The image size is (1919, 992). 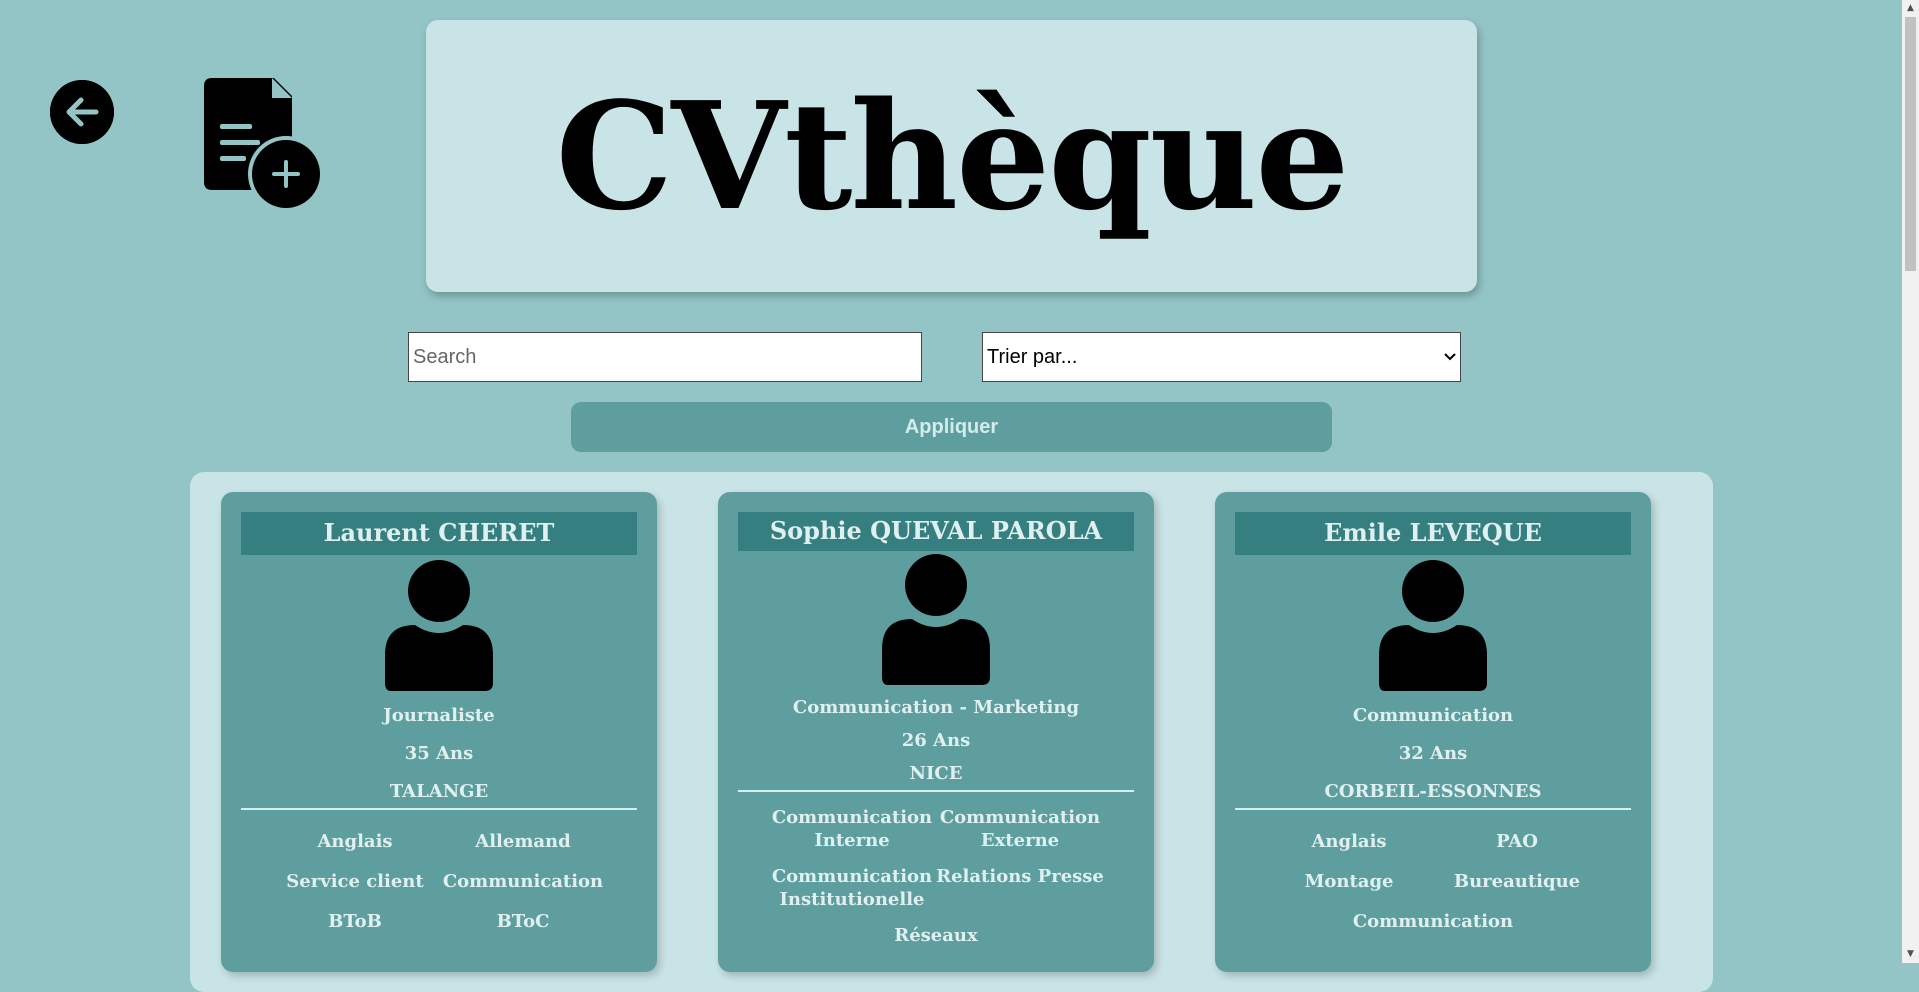 I want to click on candidate-name: Sophie QUEVAL PAROLA, so click(x=936, y=531).